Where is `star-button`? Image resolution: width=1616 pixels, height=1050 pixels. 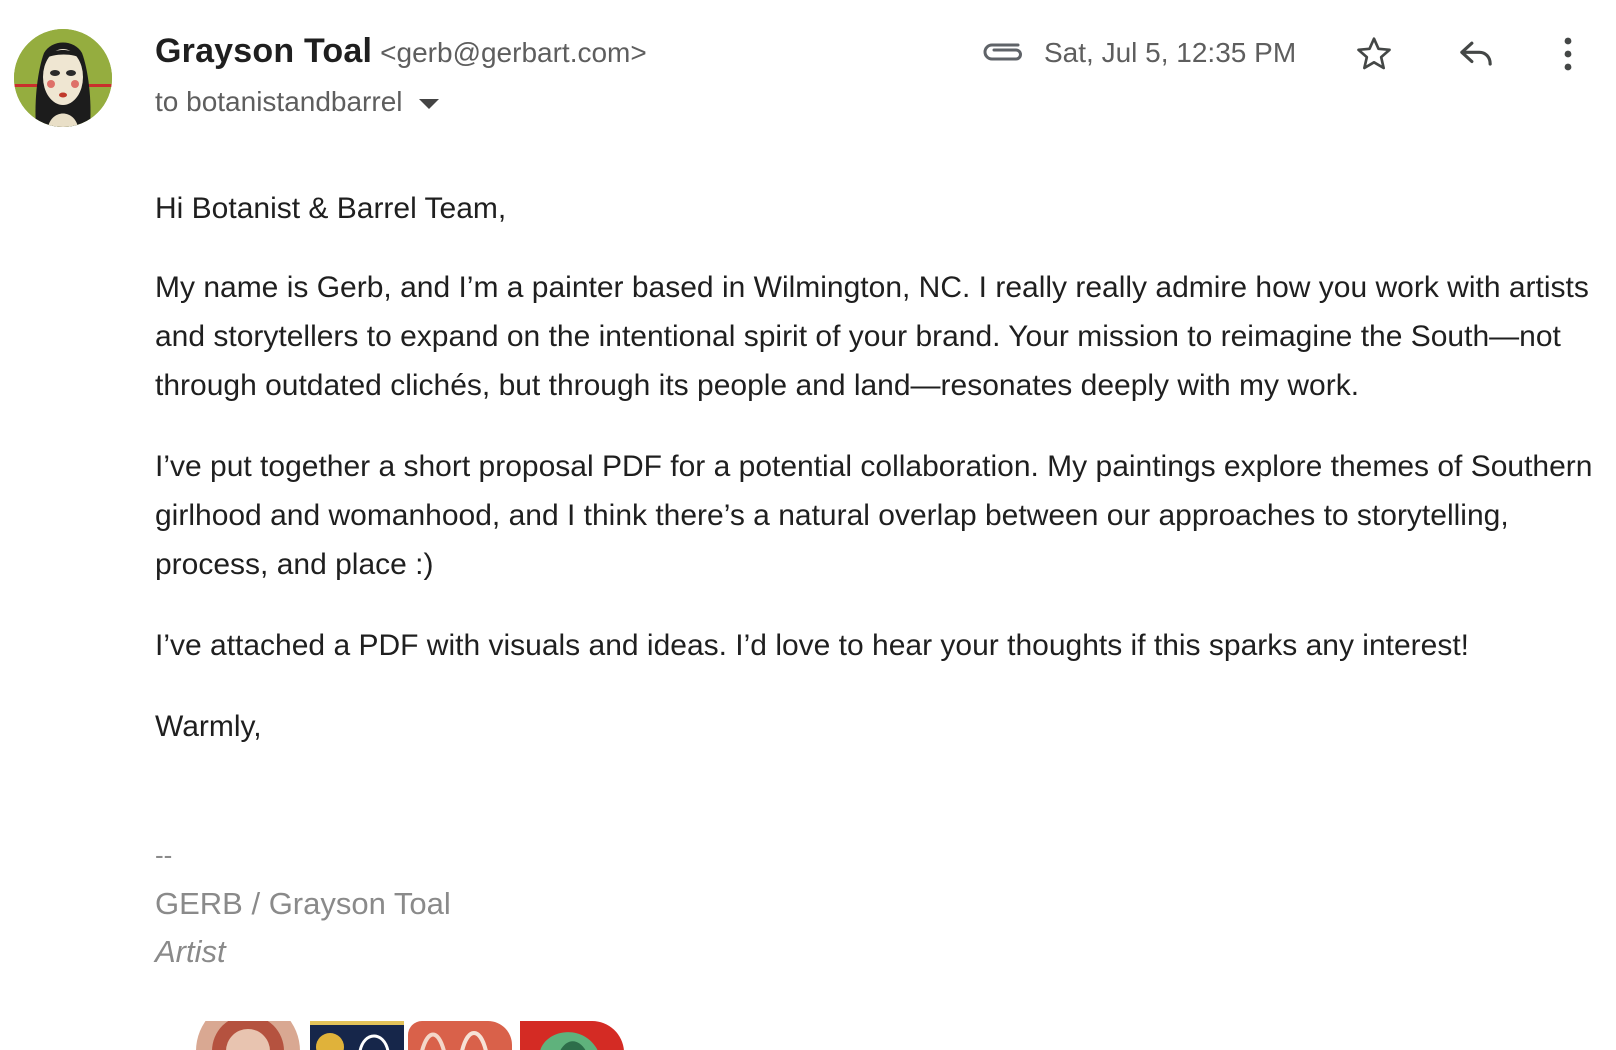 star-button is located at coordinates (1374, 54).